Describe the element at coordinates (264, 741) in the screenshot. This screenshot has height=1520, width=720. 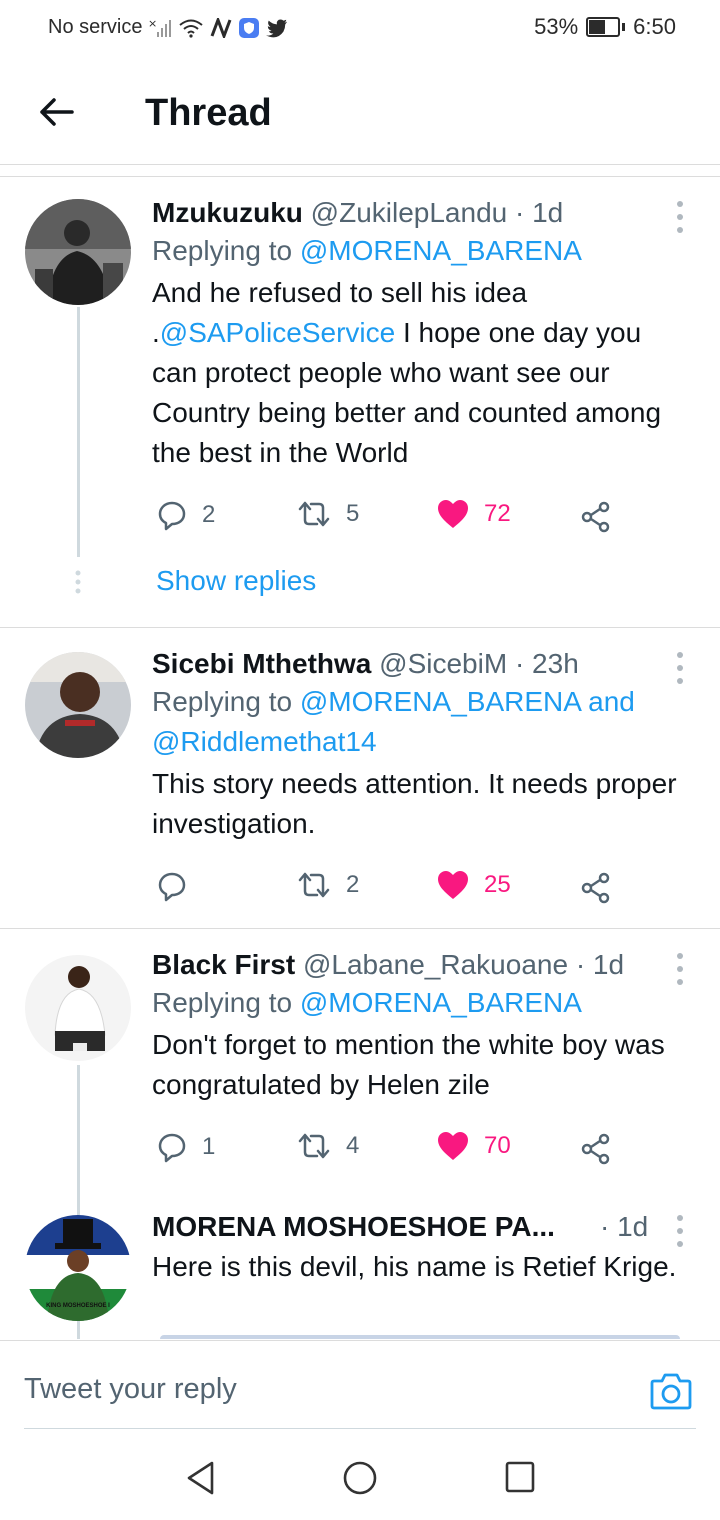
I see `mention-link: @Riddlemethat14` at that location.